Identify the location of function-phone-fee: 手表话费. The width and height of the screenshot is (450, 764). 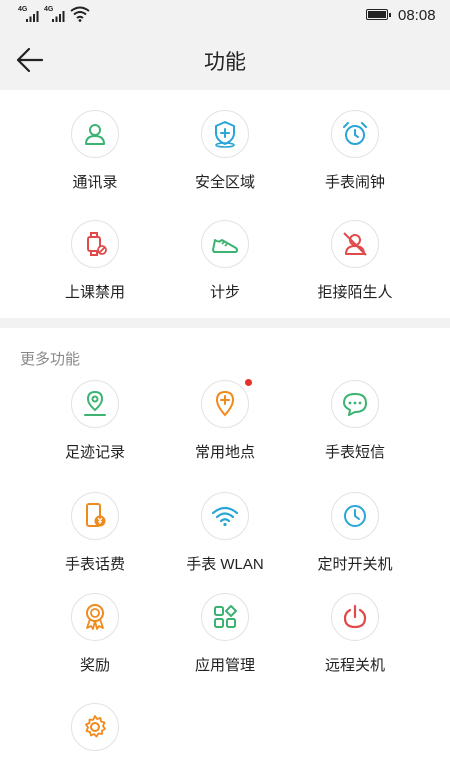
(95, 533).